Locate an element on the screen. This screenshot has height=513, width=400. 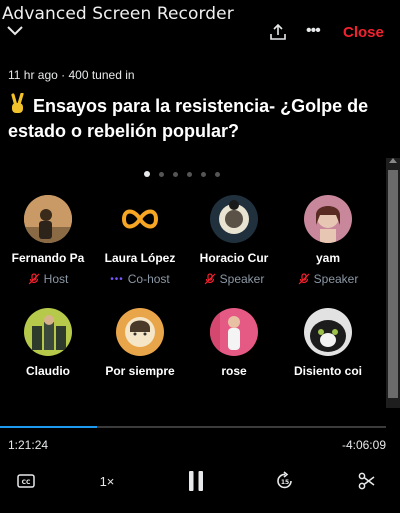
elapsed-time: 1:21:24 is located at coordinates (28, 445).